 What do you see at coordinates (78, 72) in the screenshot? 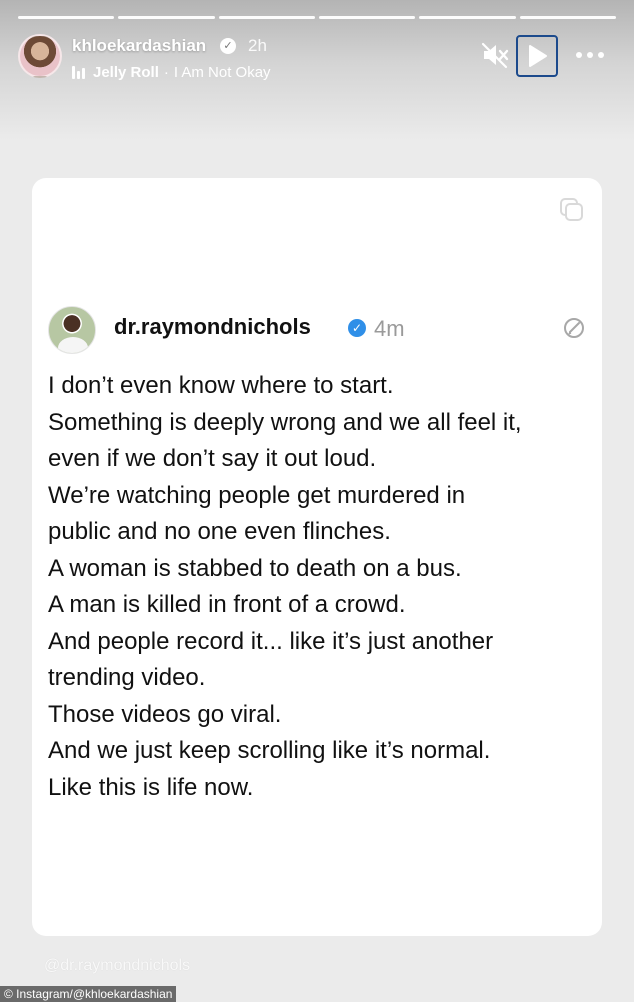
I see `music-equalizer-icon` at bounding box center [78, 72].